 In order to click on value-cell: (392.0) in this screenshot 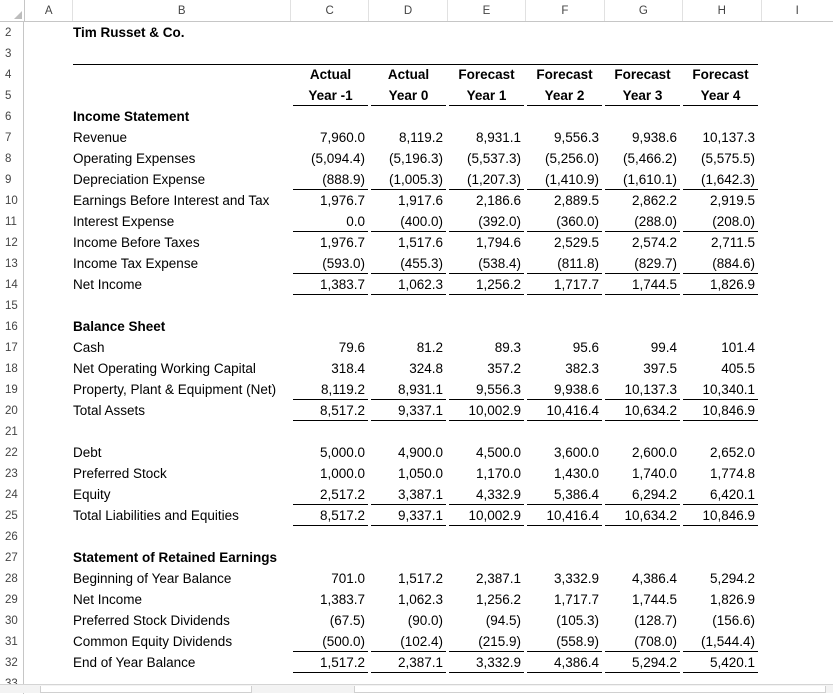, I will do `click(486, 221)`.